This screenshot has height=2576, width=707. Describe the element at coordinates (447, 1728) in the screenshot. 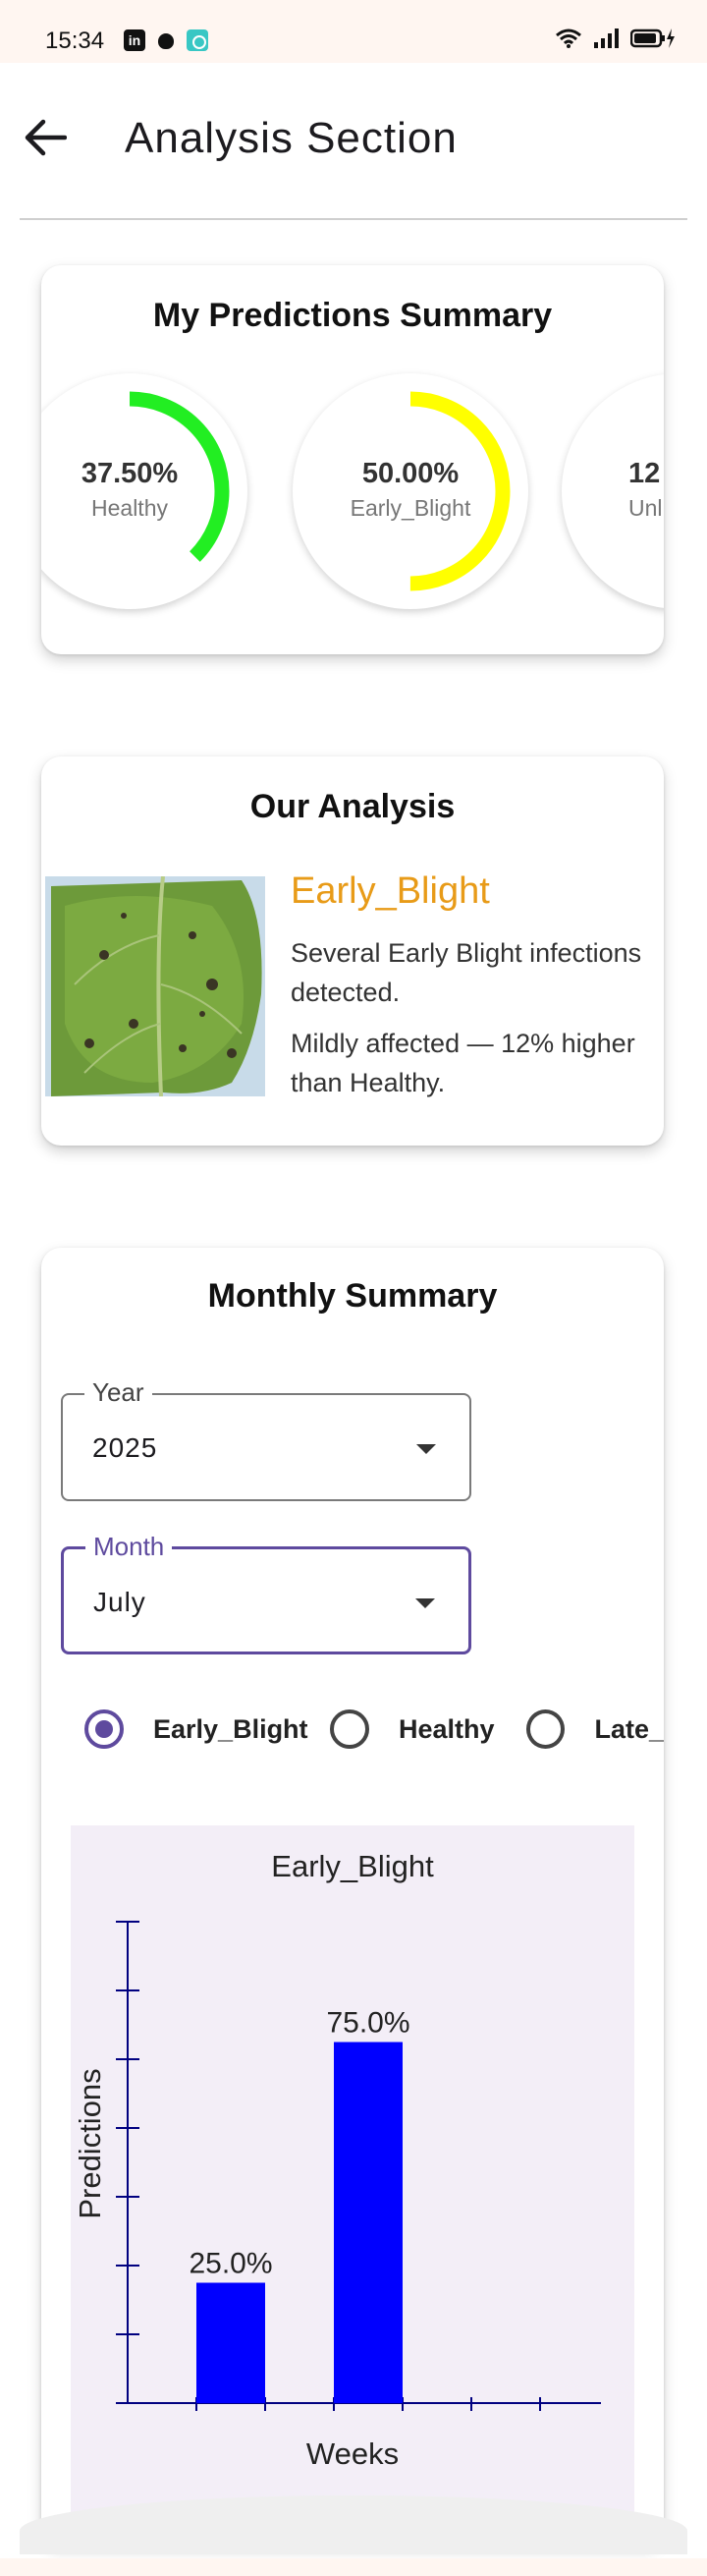

I see `radio-healthy-label: Healthy` at that location.